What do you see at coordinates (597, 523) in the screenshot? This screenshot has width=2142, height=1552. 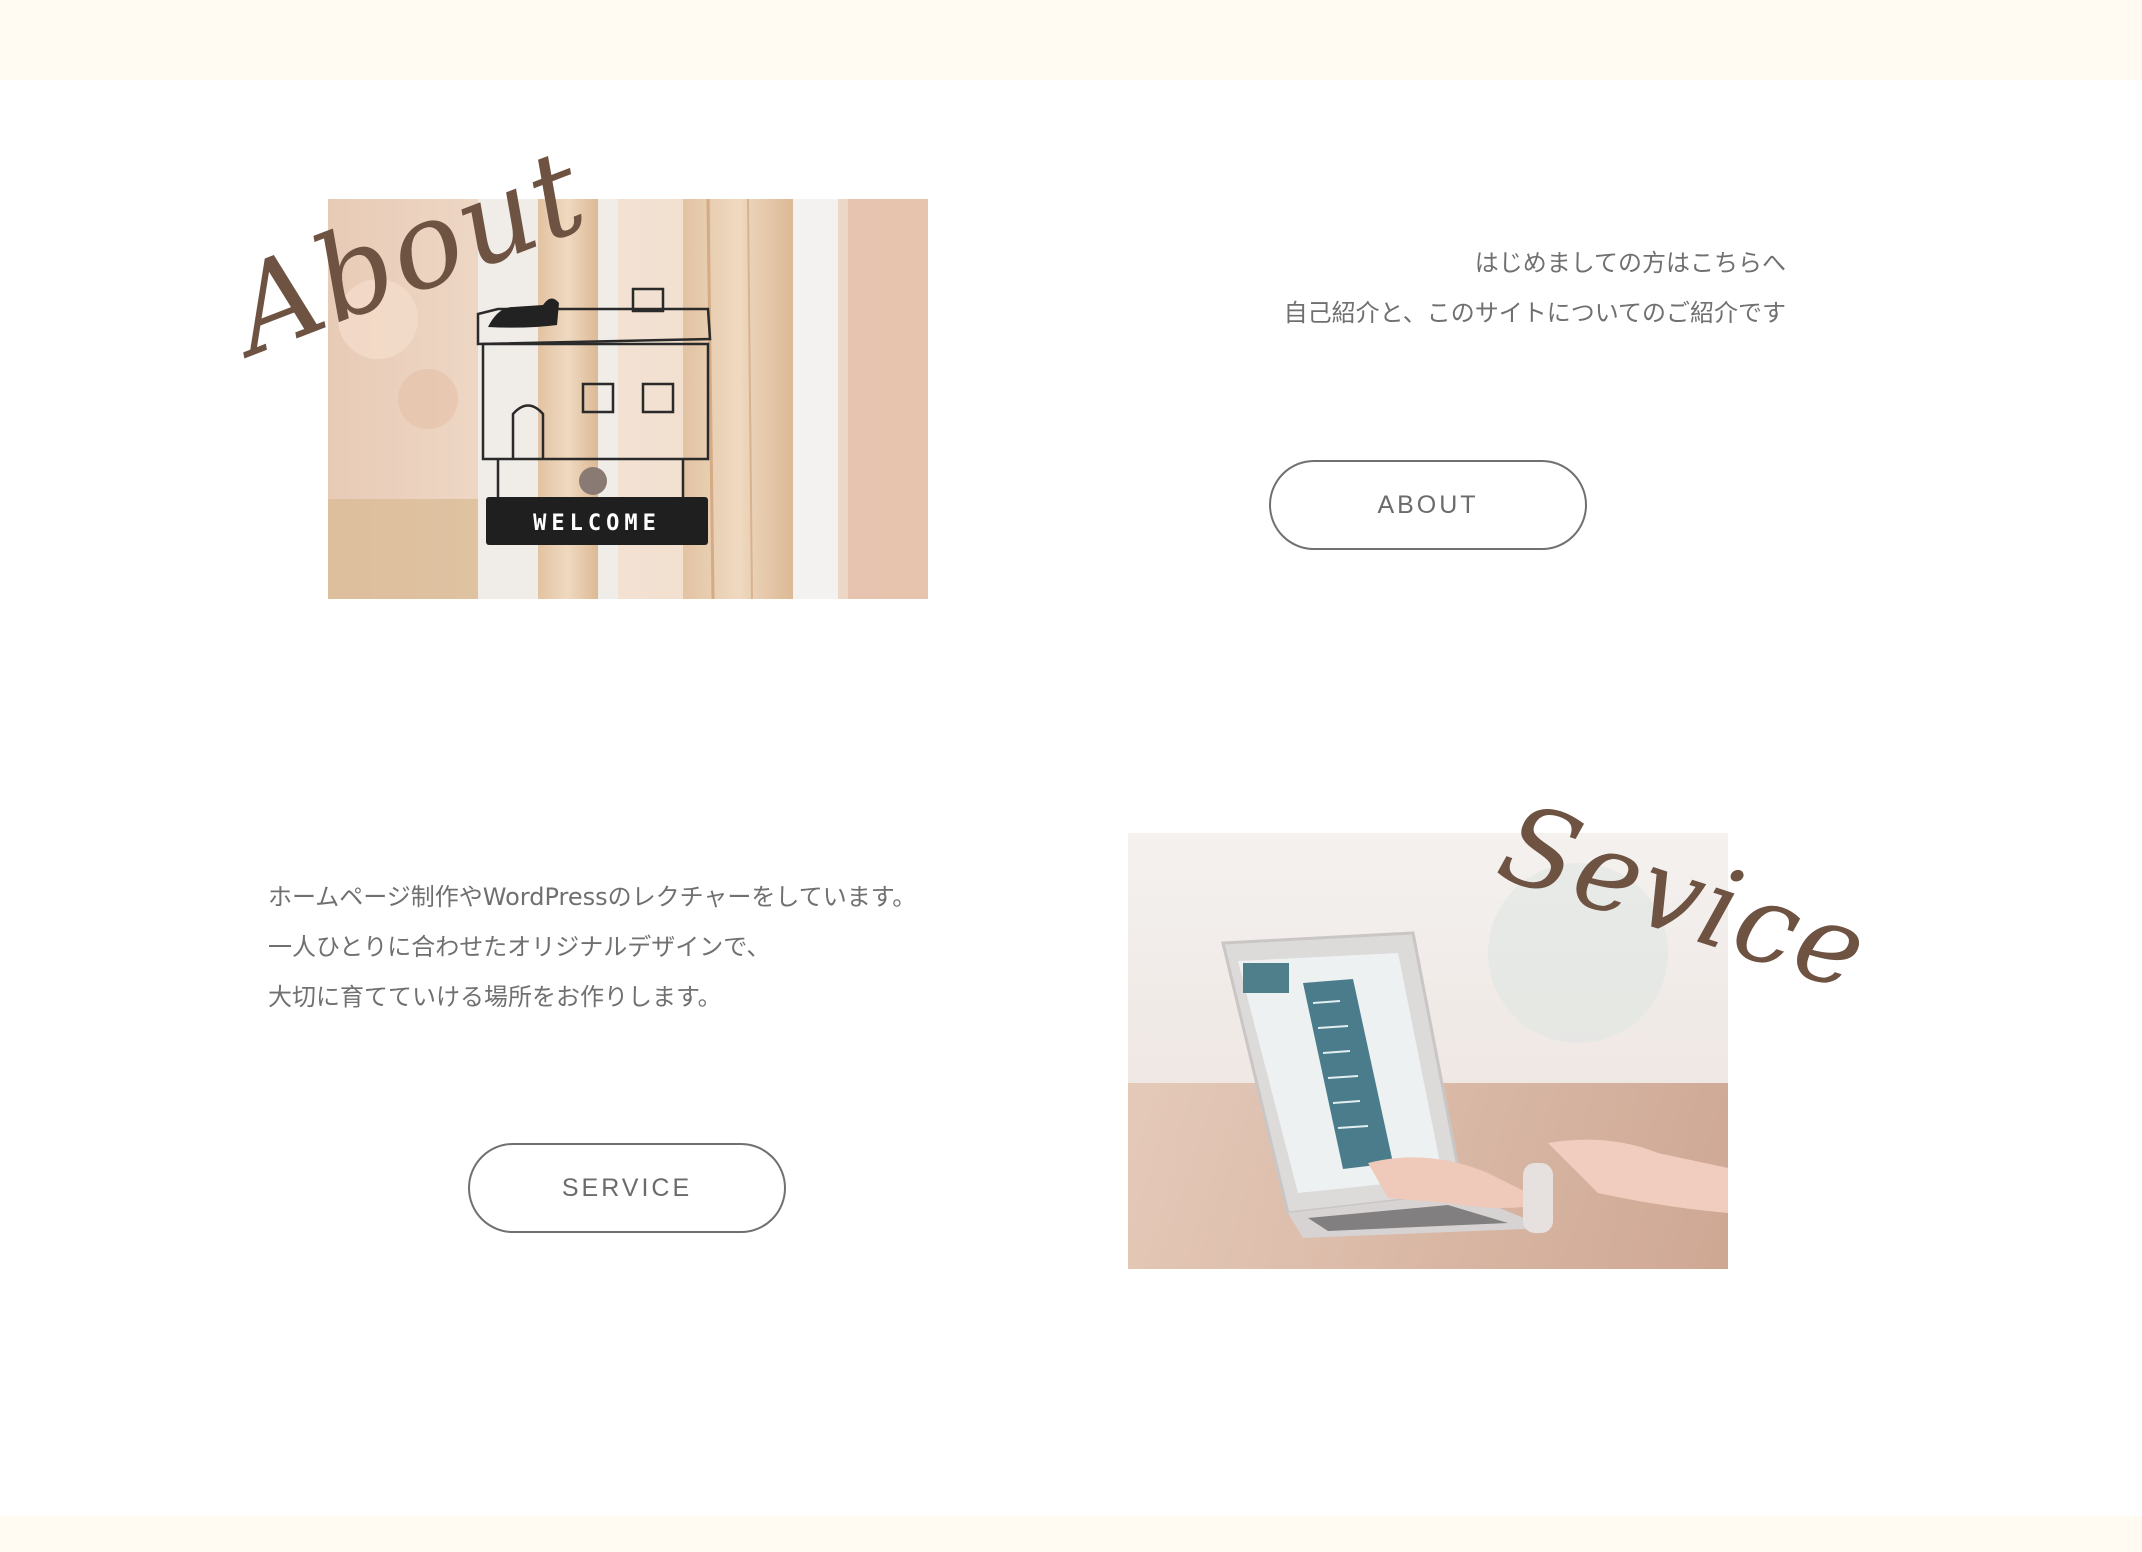 I see `welcome-sign-text: WELCOME` at bounding box center [597, 523].